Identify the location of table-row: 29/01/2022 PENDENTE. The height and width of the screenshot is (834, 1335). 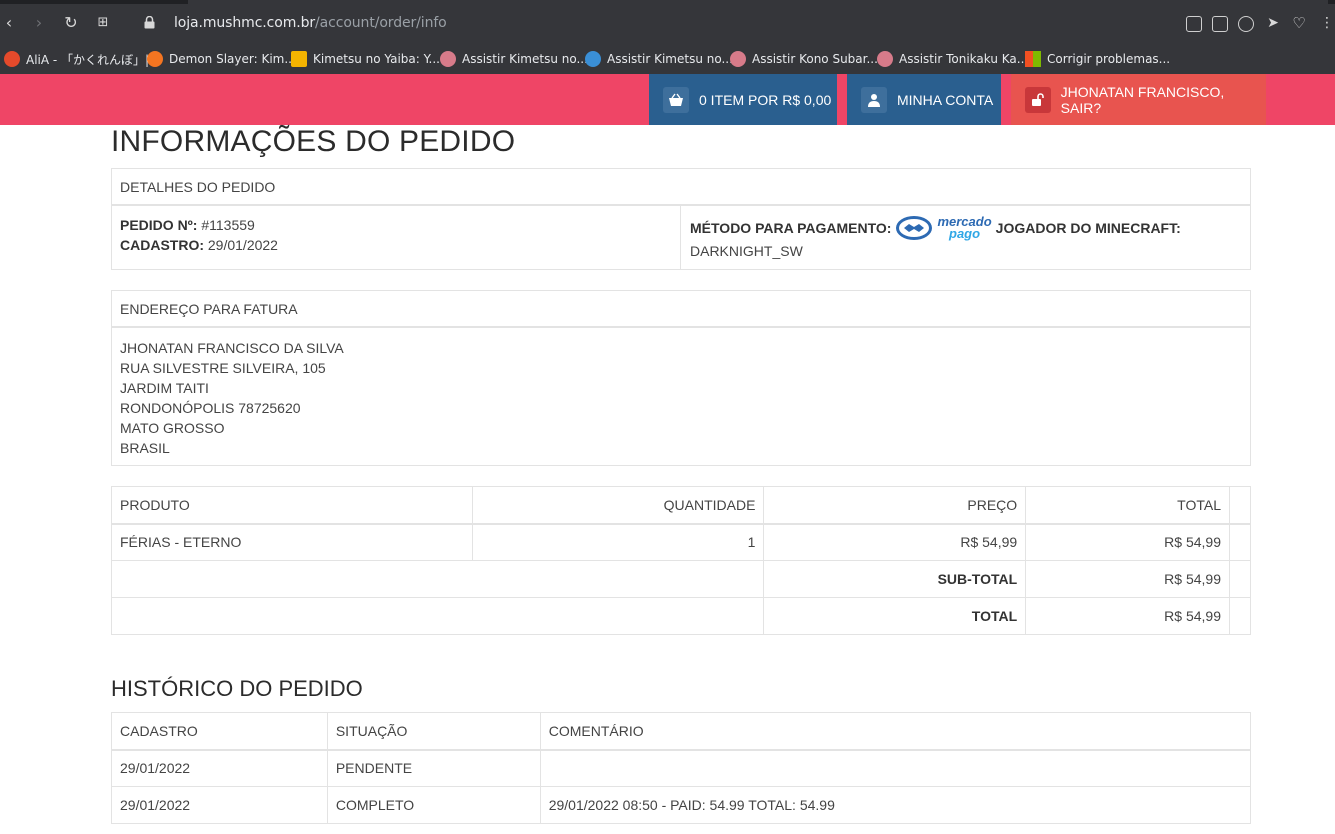
(681, 768).